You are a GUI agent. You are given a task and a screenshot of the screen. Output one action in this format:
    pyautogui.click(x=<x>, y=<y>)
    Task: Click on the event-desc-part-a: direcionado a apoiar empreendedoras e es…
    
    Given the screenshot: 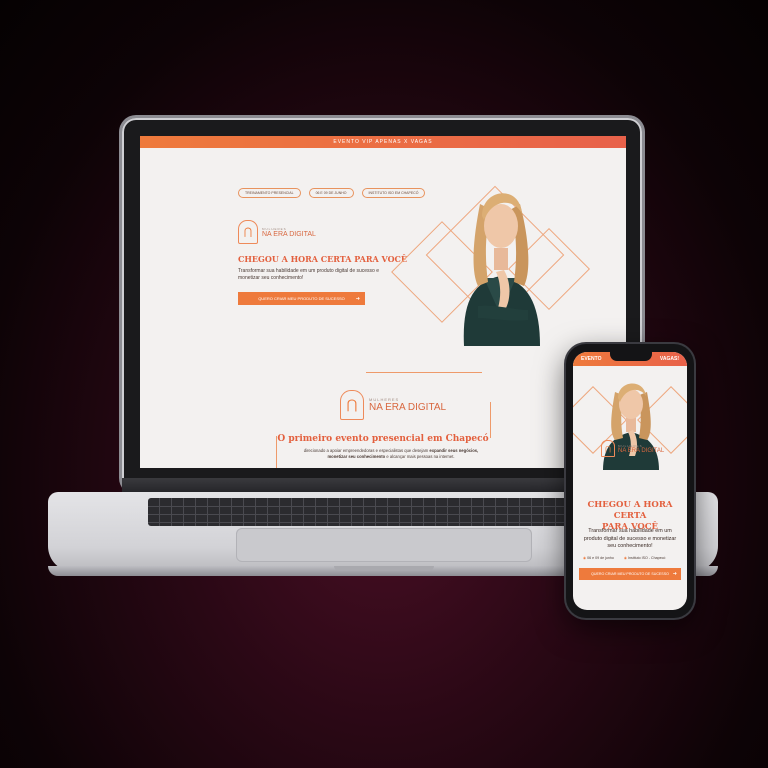 What is the action you would take?
    pyautogui.click(x=366, y=450)
    